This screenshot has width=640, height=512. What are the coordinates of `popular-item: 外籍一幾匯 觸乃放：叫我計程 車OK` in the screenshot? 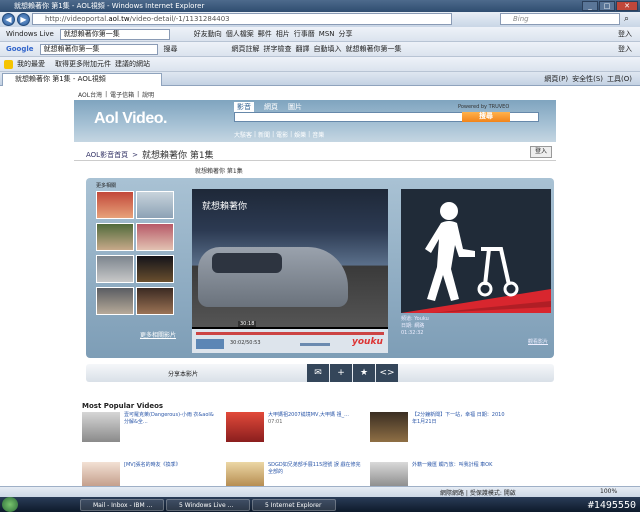 It's located at (440, 474).